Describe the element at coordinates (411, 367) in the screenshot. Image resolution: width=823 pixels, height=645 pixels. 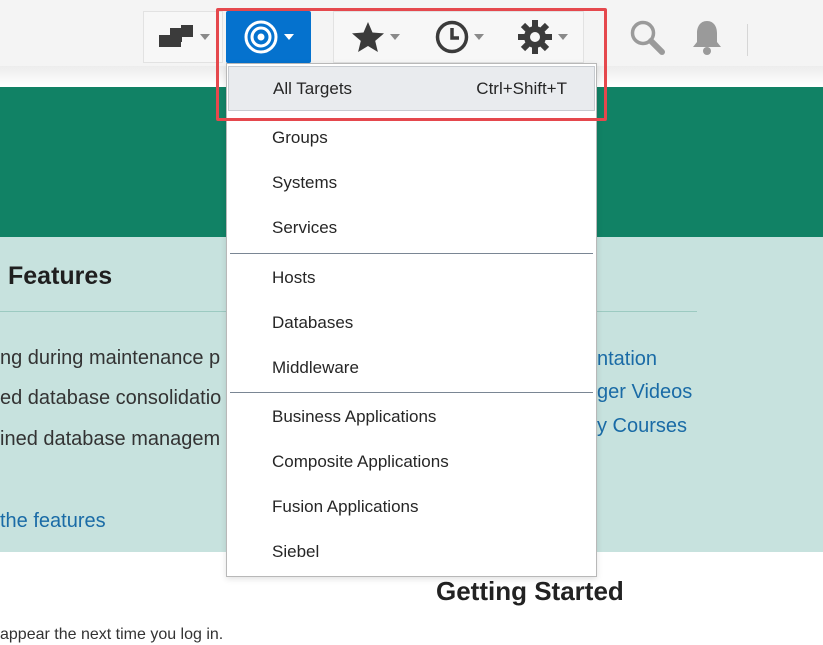
I see `menu-item-middleware: Middleware` at that location.